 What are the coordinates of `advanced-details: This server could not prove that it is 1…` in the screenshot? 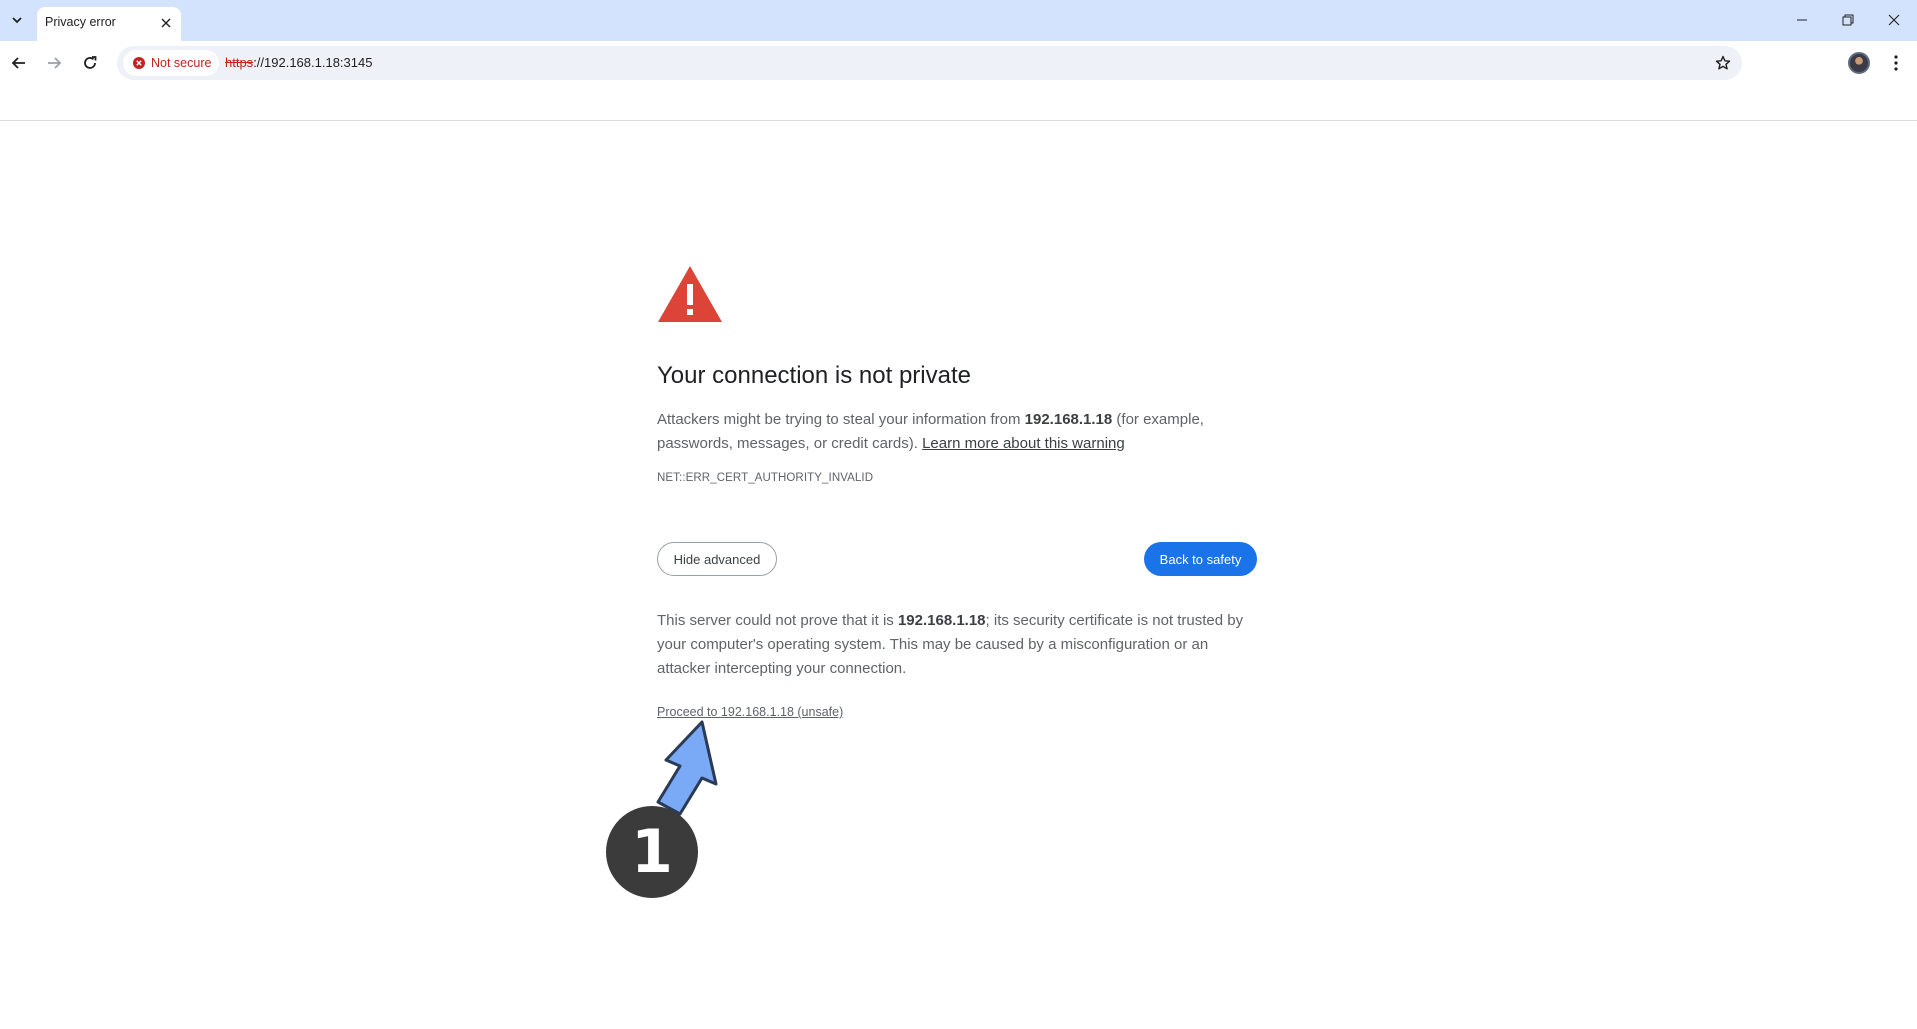 It's located at (957, 645).